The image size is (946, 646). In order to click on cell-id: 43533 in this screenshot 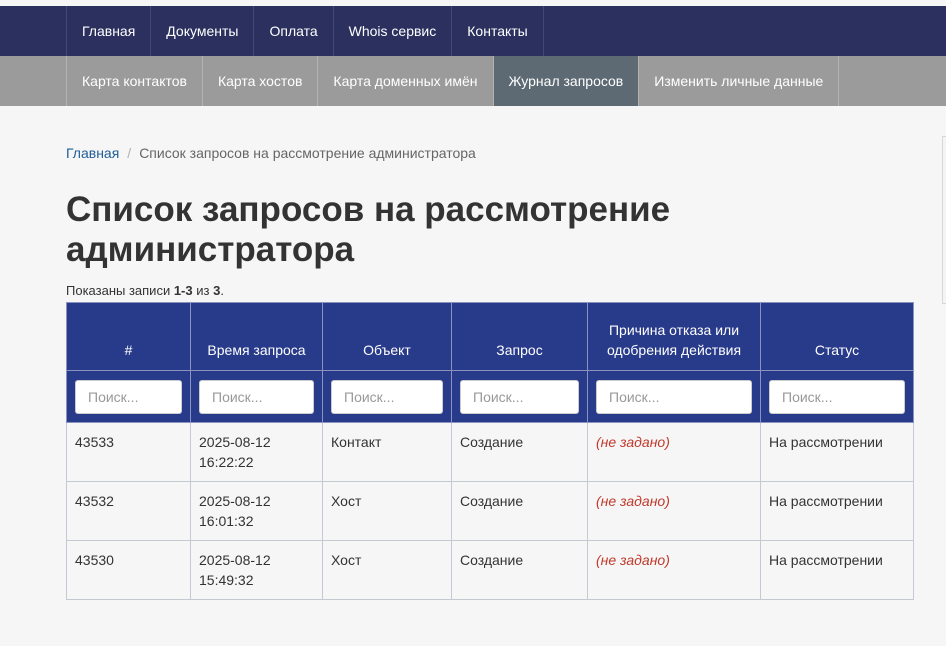, I will do `click(128, 452)`.